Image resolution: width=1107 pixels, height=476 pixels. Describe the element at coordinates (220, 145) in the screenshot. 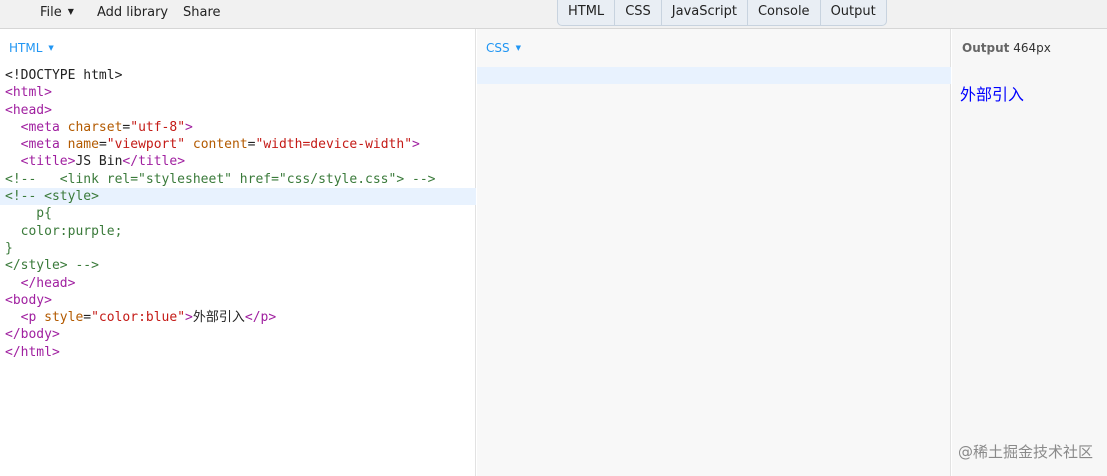

I see `code-token: content` at that location.